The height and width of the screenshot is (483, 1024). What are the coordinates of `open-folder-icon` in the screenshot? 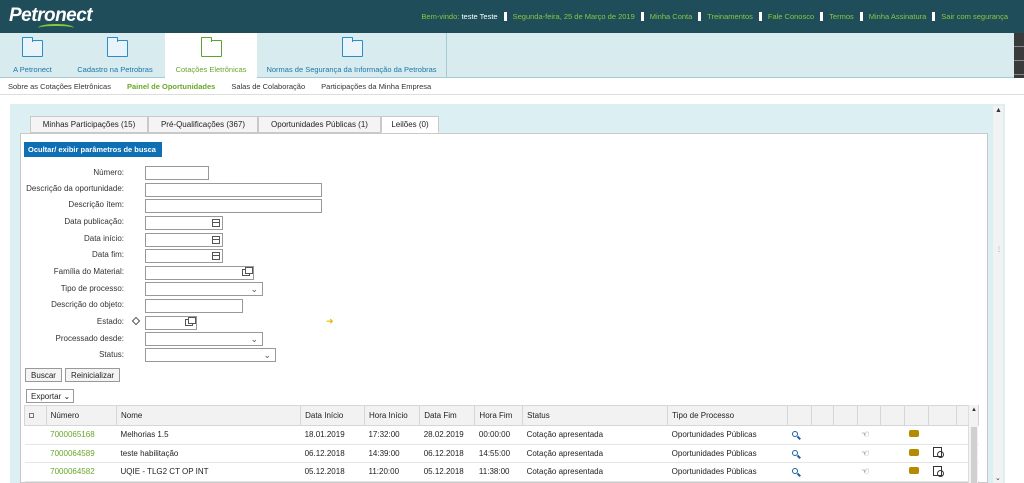 It's located at (211, 47).